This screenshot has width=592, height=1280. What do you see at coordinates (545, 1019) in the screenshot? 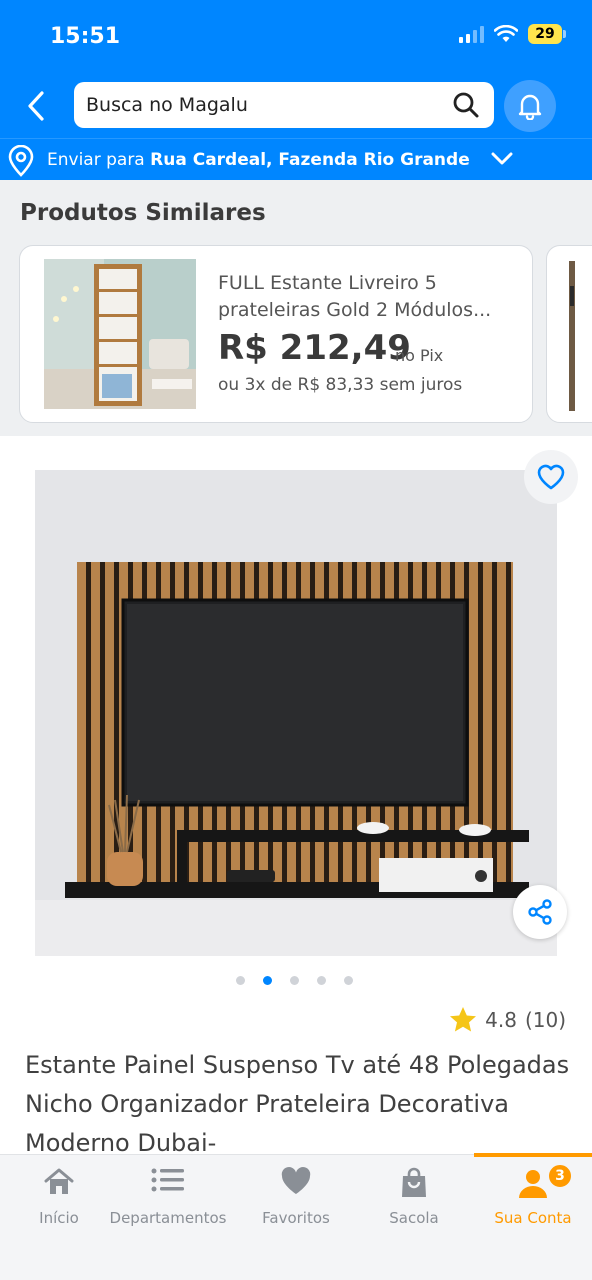
I see `rating-count: (10)` at bounding box center [545, 1019].